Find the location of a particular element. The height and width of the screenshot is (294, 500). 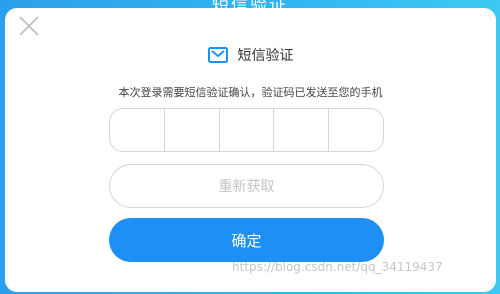

verification-code-input is located at coordinates (246, 130).